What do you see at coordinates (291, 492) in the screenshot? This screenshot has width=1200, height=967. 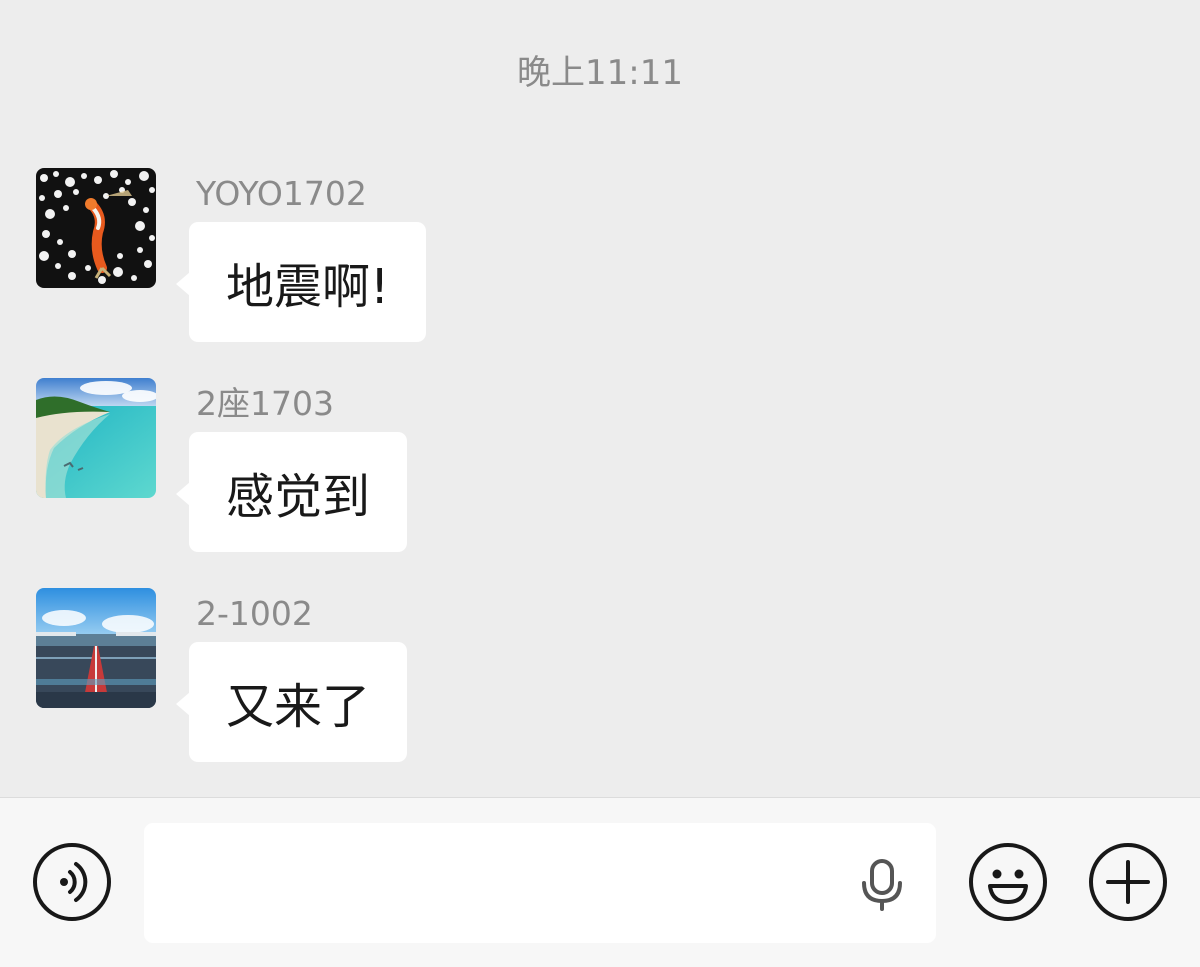 I see `message-bubble: 感觉到` at bounding box center [291, 492].